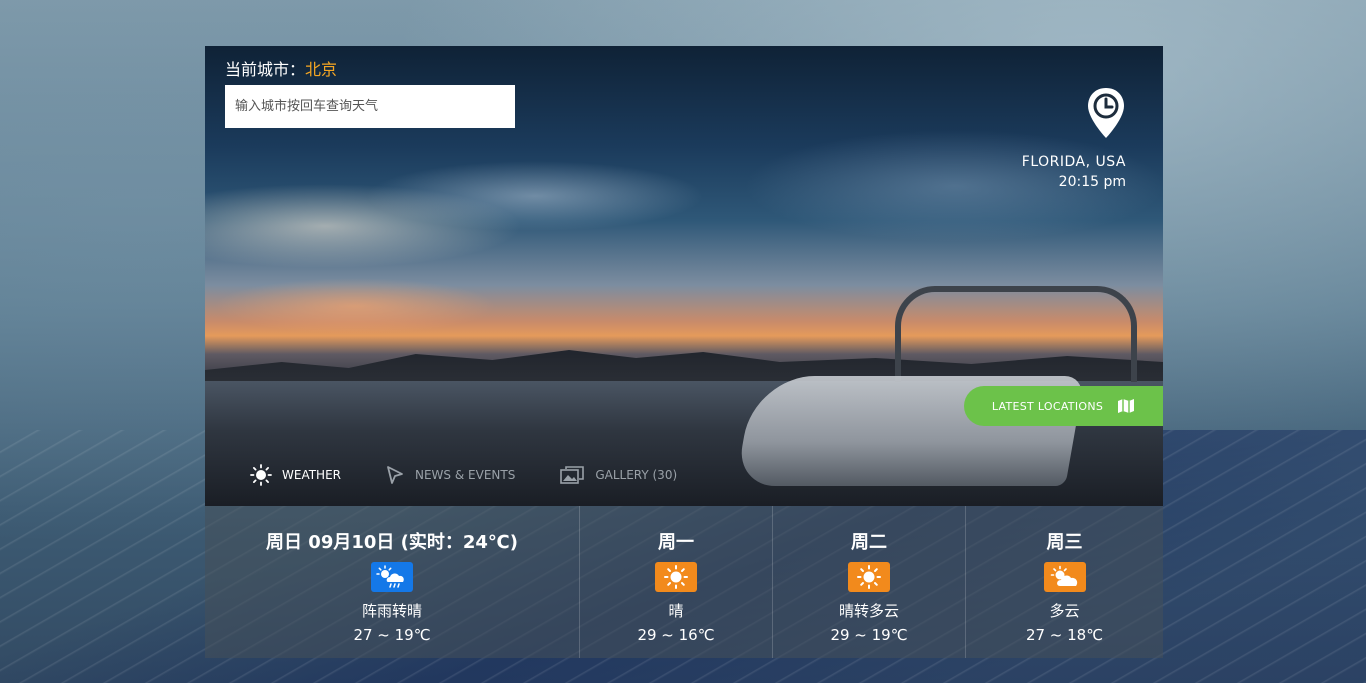 This screenshot has height=683, width=1366. Describe the element at coordinates (572, 475) in the screenshot. I see `gallery-icon` at that location.